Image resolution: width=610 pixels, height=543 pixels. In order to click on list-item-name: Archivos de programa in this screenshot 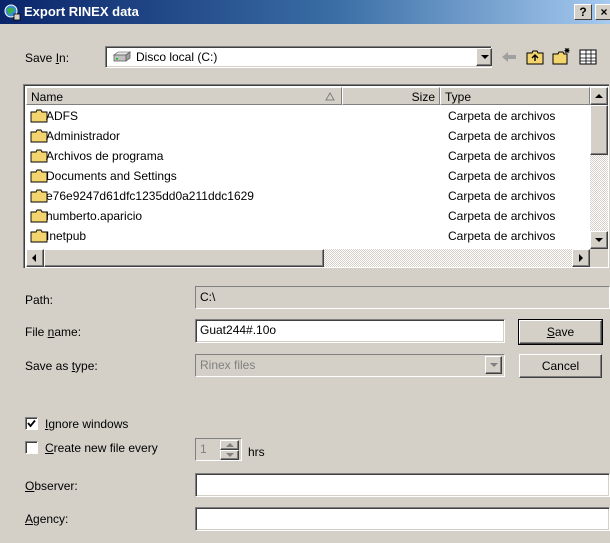, I will do `click(105, 156)`.